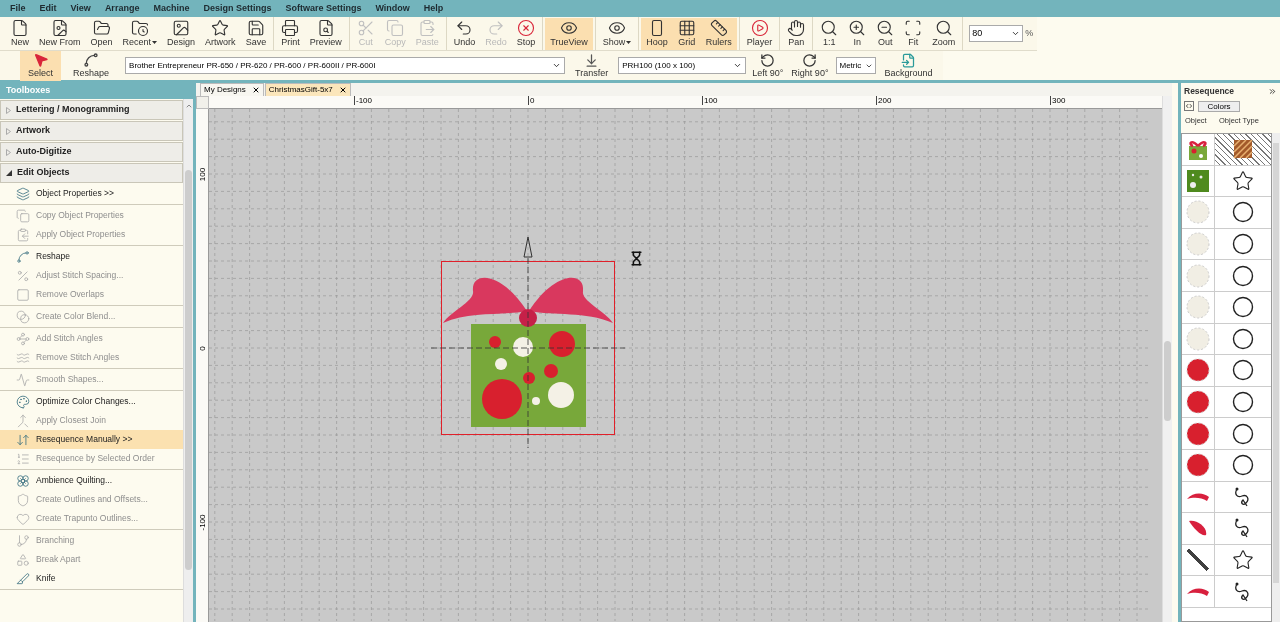 The width and height of the screenshot is (1280, 622). What do you see at coordinates (181, 33) in the screenshot?
I see `toolbar-button: Design` at bounding box center [181, 33].